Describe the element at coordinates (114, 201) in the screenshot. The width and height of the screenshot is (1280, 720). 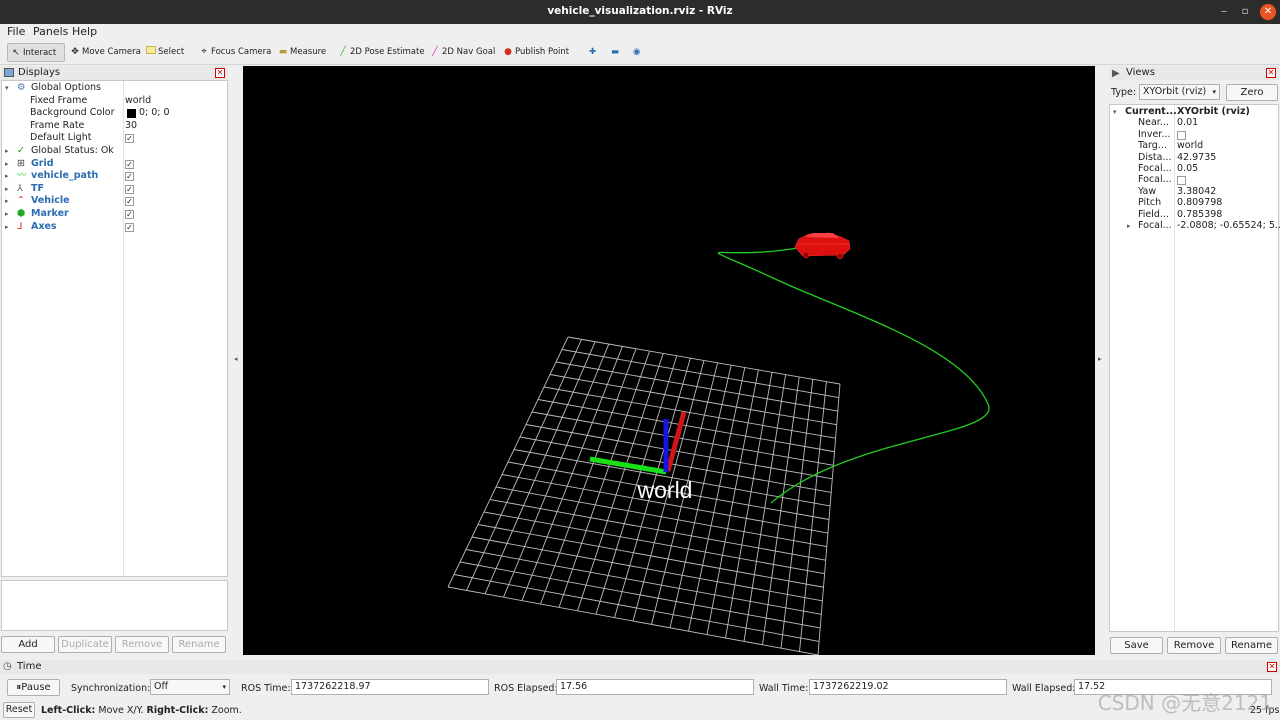
I see `display-row-vehicle: ▸ ⌃ Vehicle ✓` at that location.